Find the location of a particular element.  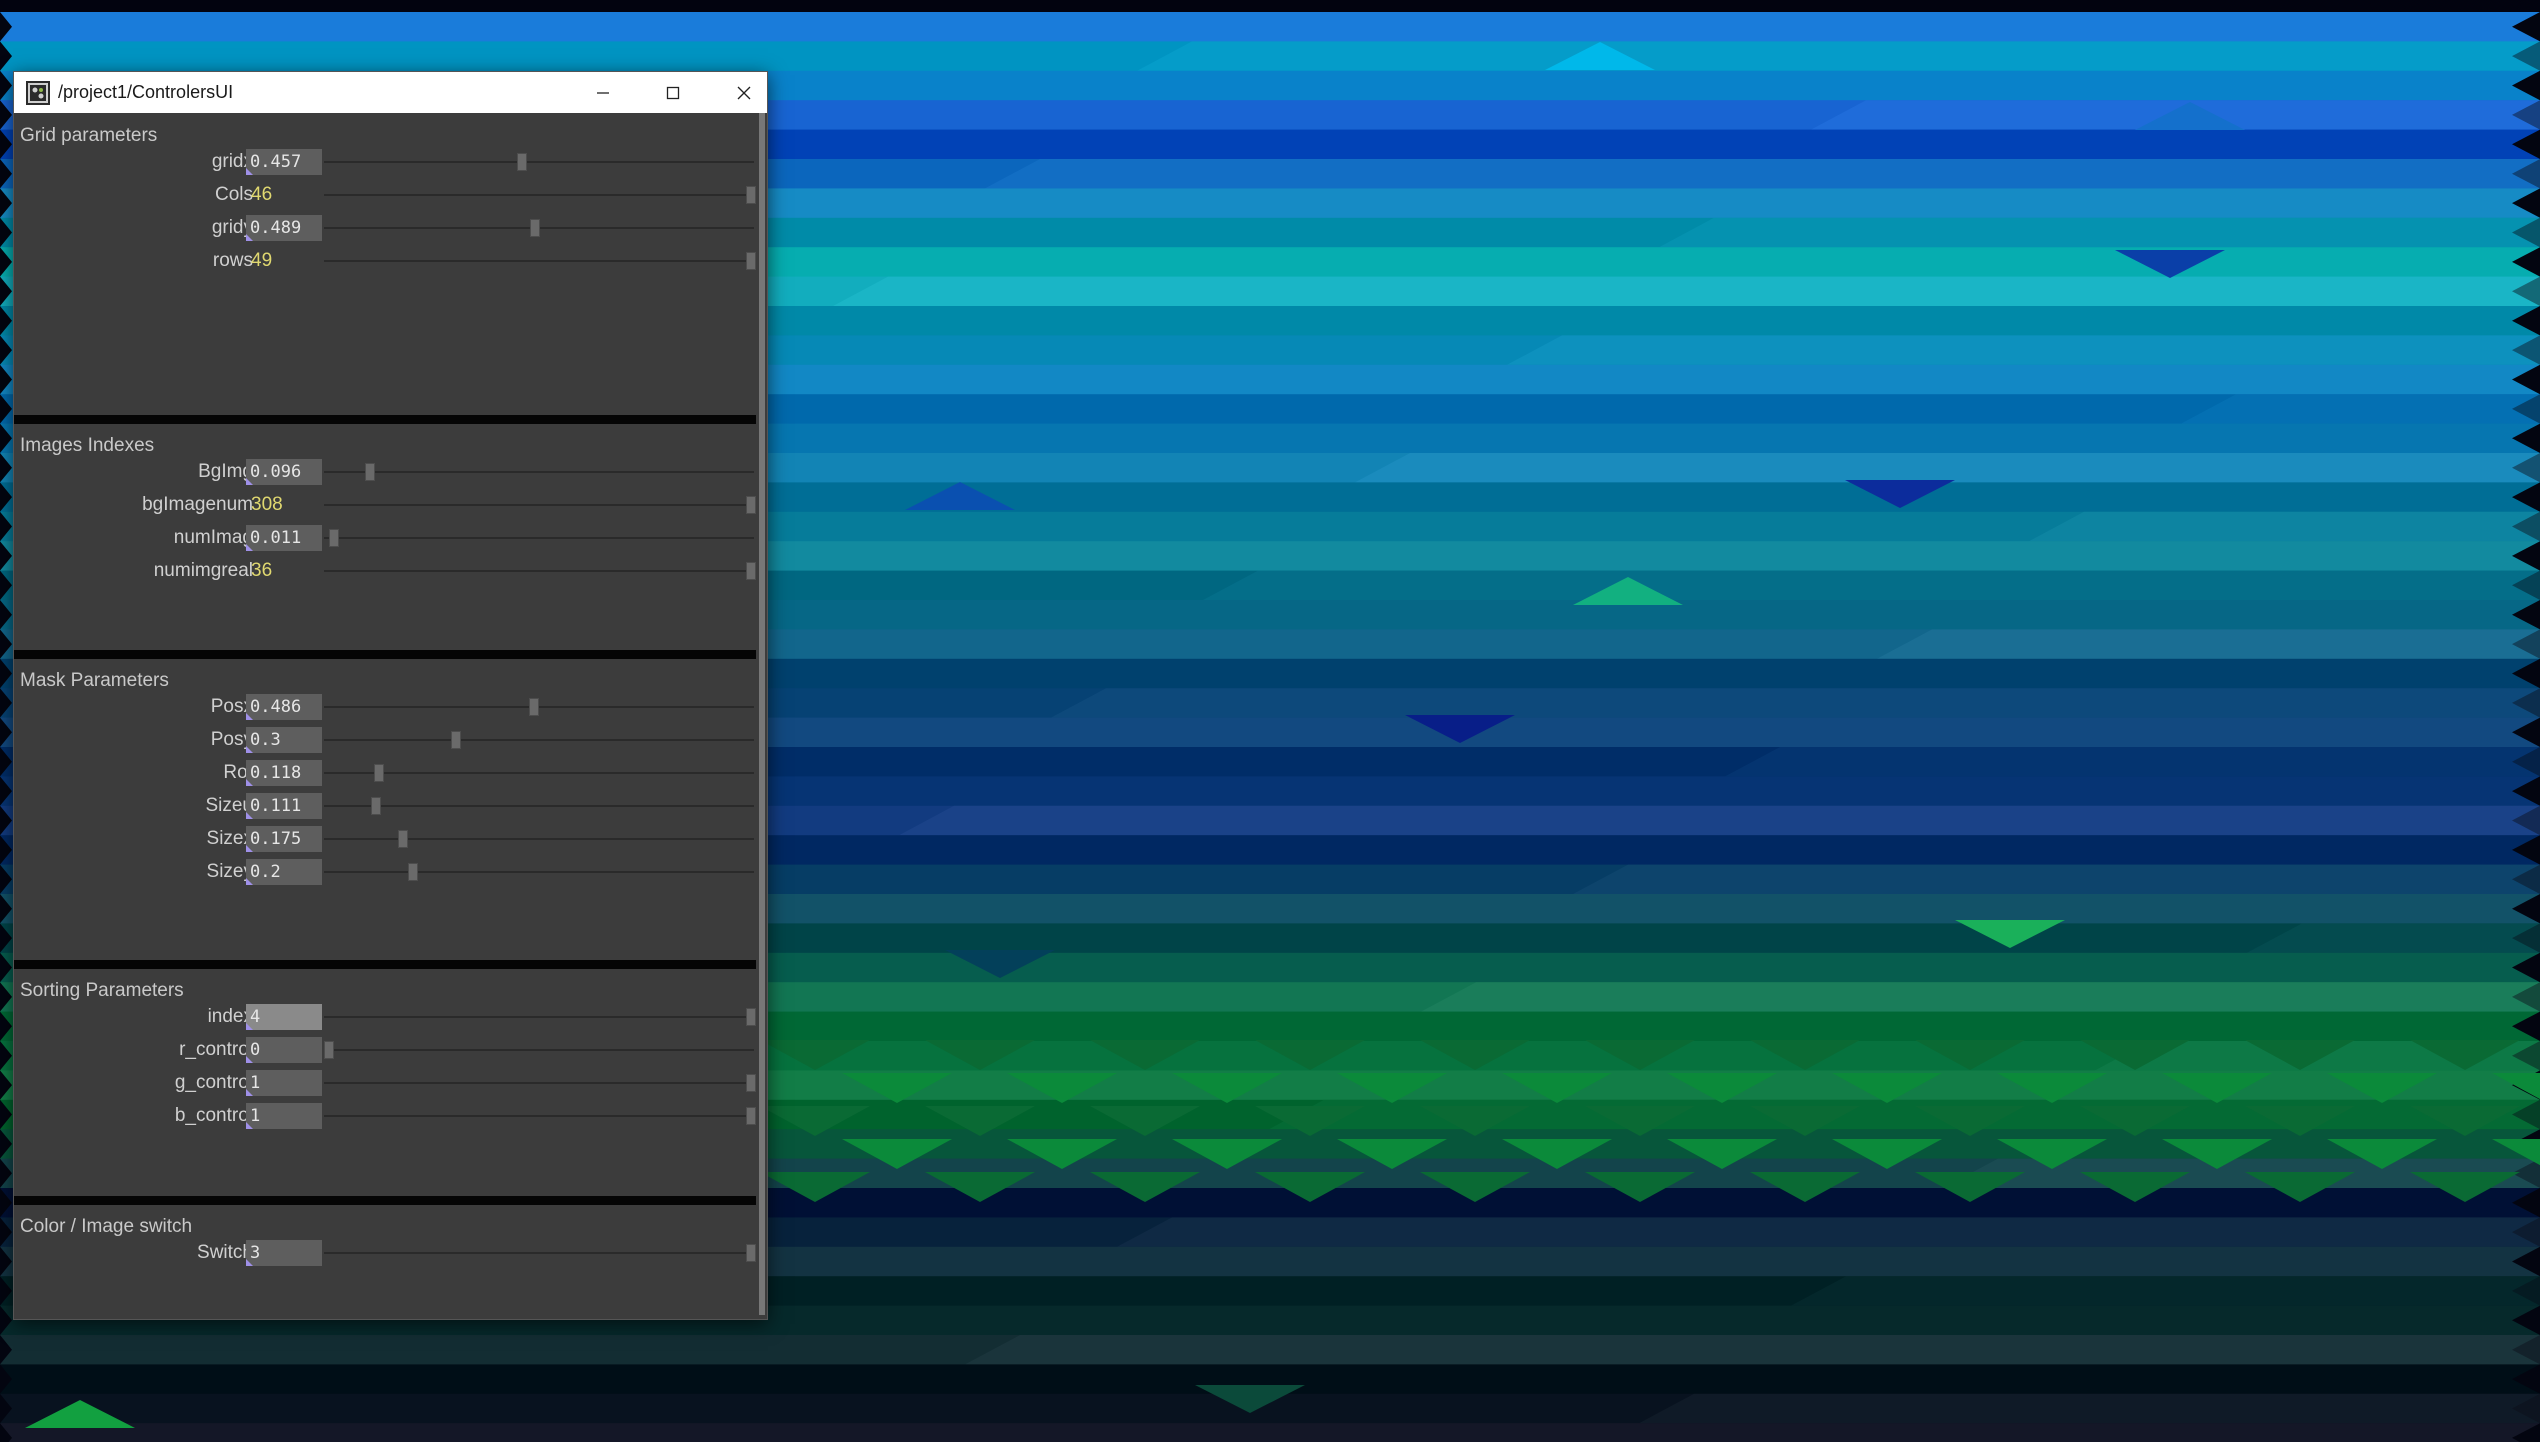

param-row-rows: rows 49 is located at coordinates (385, 261).